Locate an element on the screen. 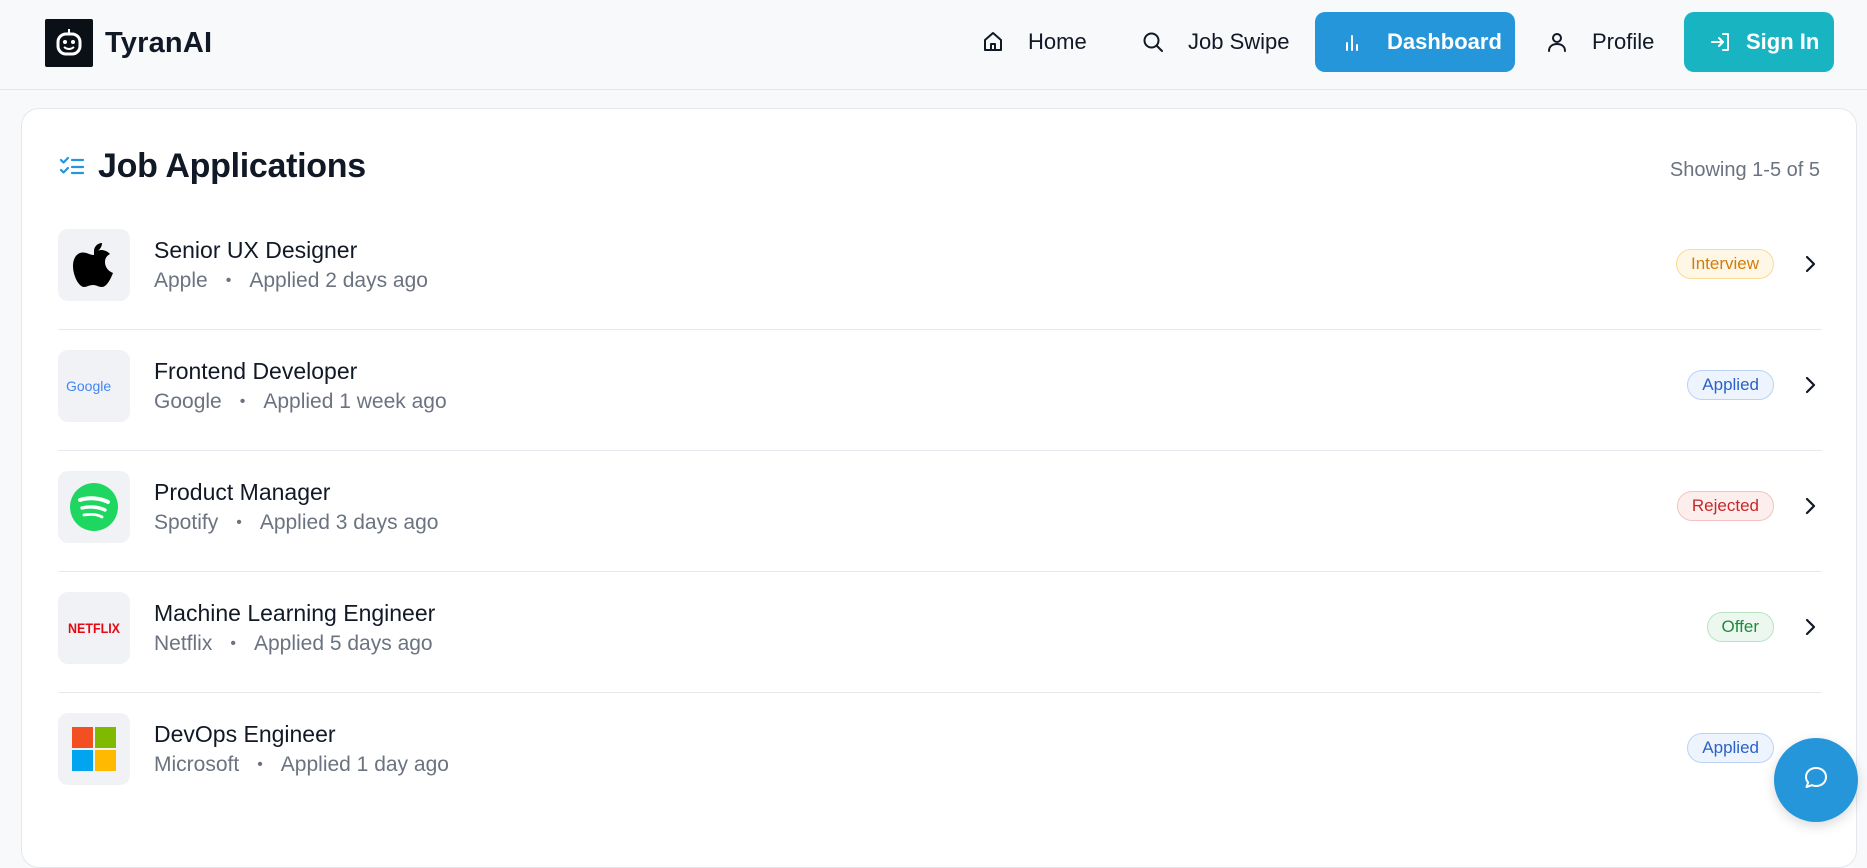 The image size is (1867, 868). user-icon is located at coordinates (1557, 42).